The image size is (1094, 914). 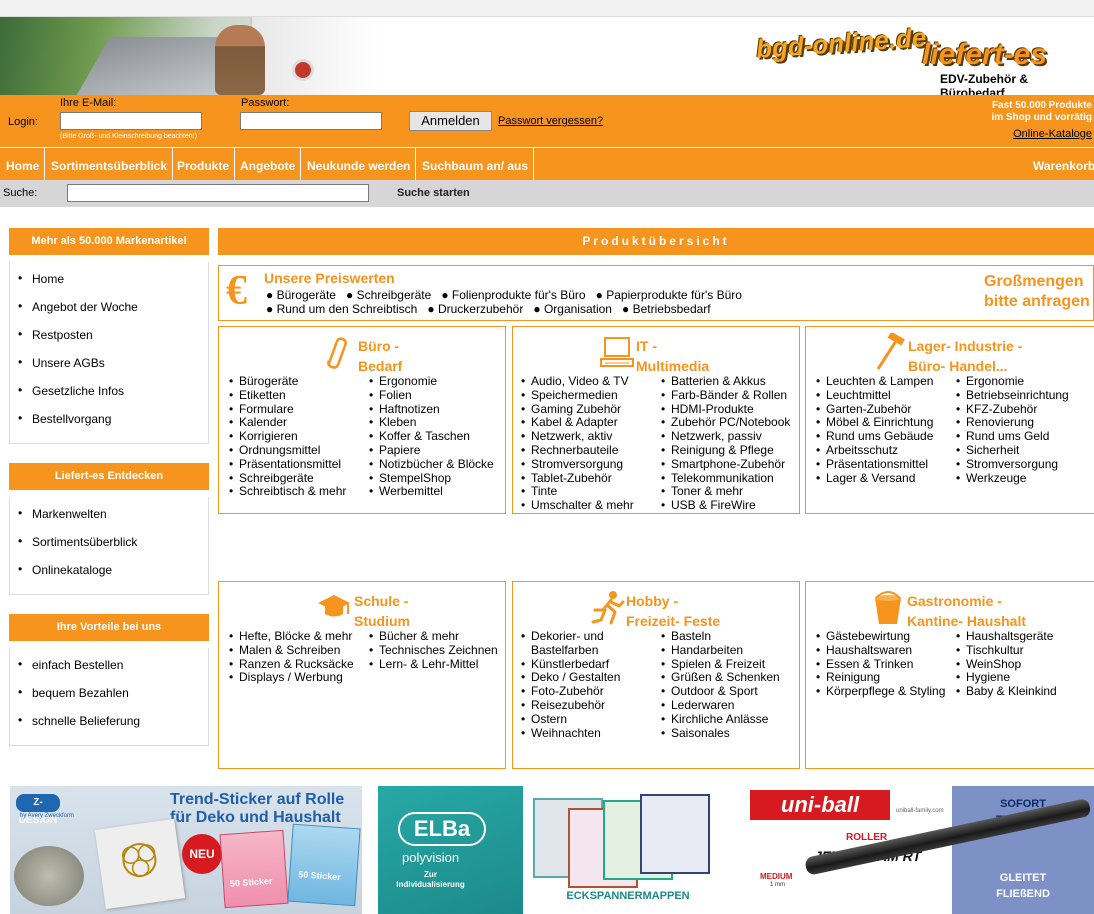 What do you see at coordinates (287, 423) in the screenshot?
I see `category-link: Kalender` at bounding box center [287, 423].